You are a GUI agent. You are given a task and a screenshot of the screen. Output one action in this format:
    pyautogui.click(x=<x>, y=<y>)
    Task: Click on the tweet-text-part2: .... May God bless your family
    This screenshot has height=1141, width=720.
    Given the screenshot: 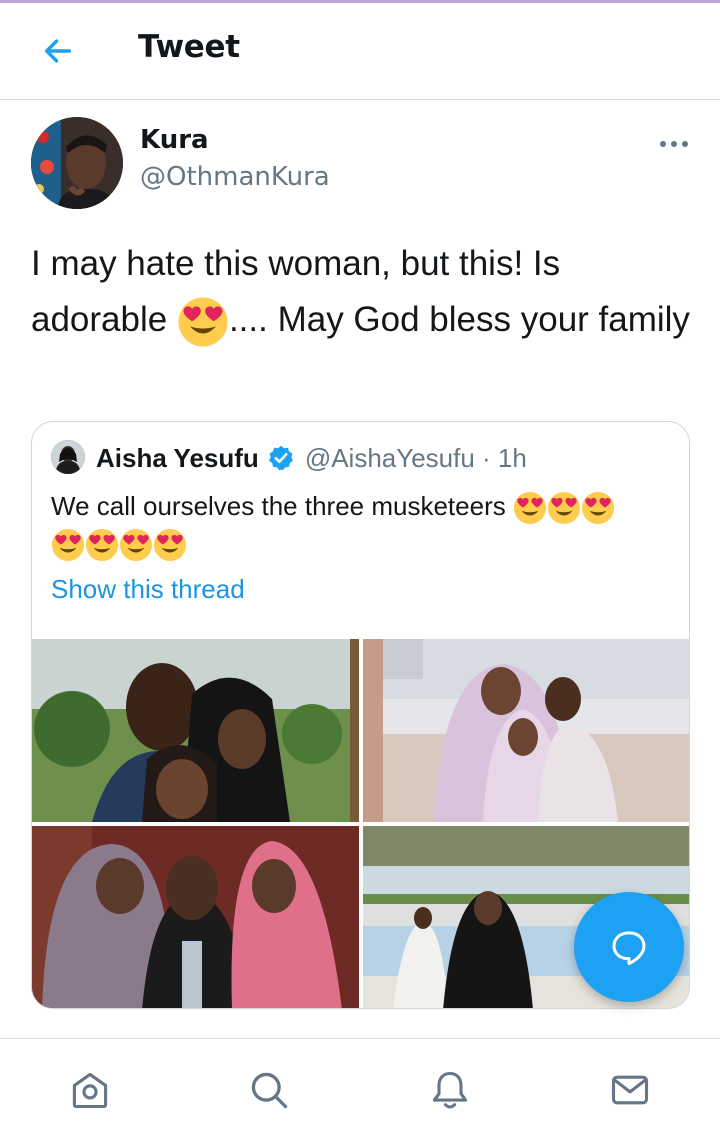 What is the action you would take?
    pyautogui.click(x=459, y=319)
    